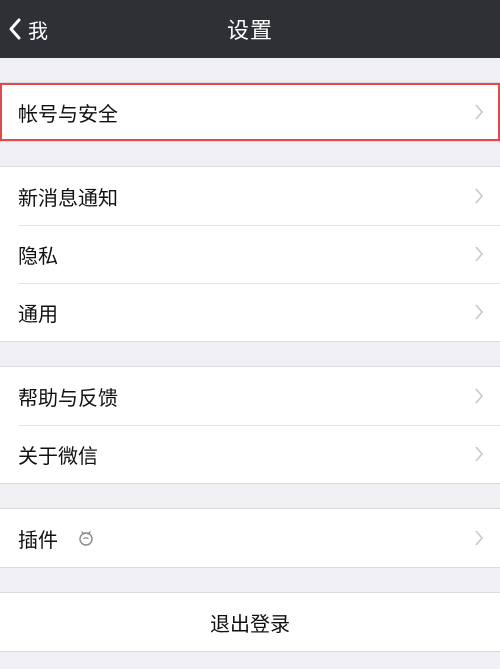 The width and height of the screenshot is (500, 669). Describe the element at coordinates (250, 454) in the screenshot. I see `settings-item-about: 关于微信` at that location.